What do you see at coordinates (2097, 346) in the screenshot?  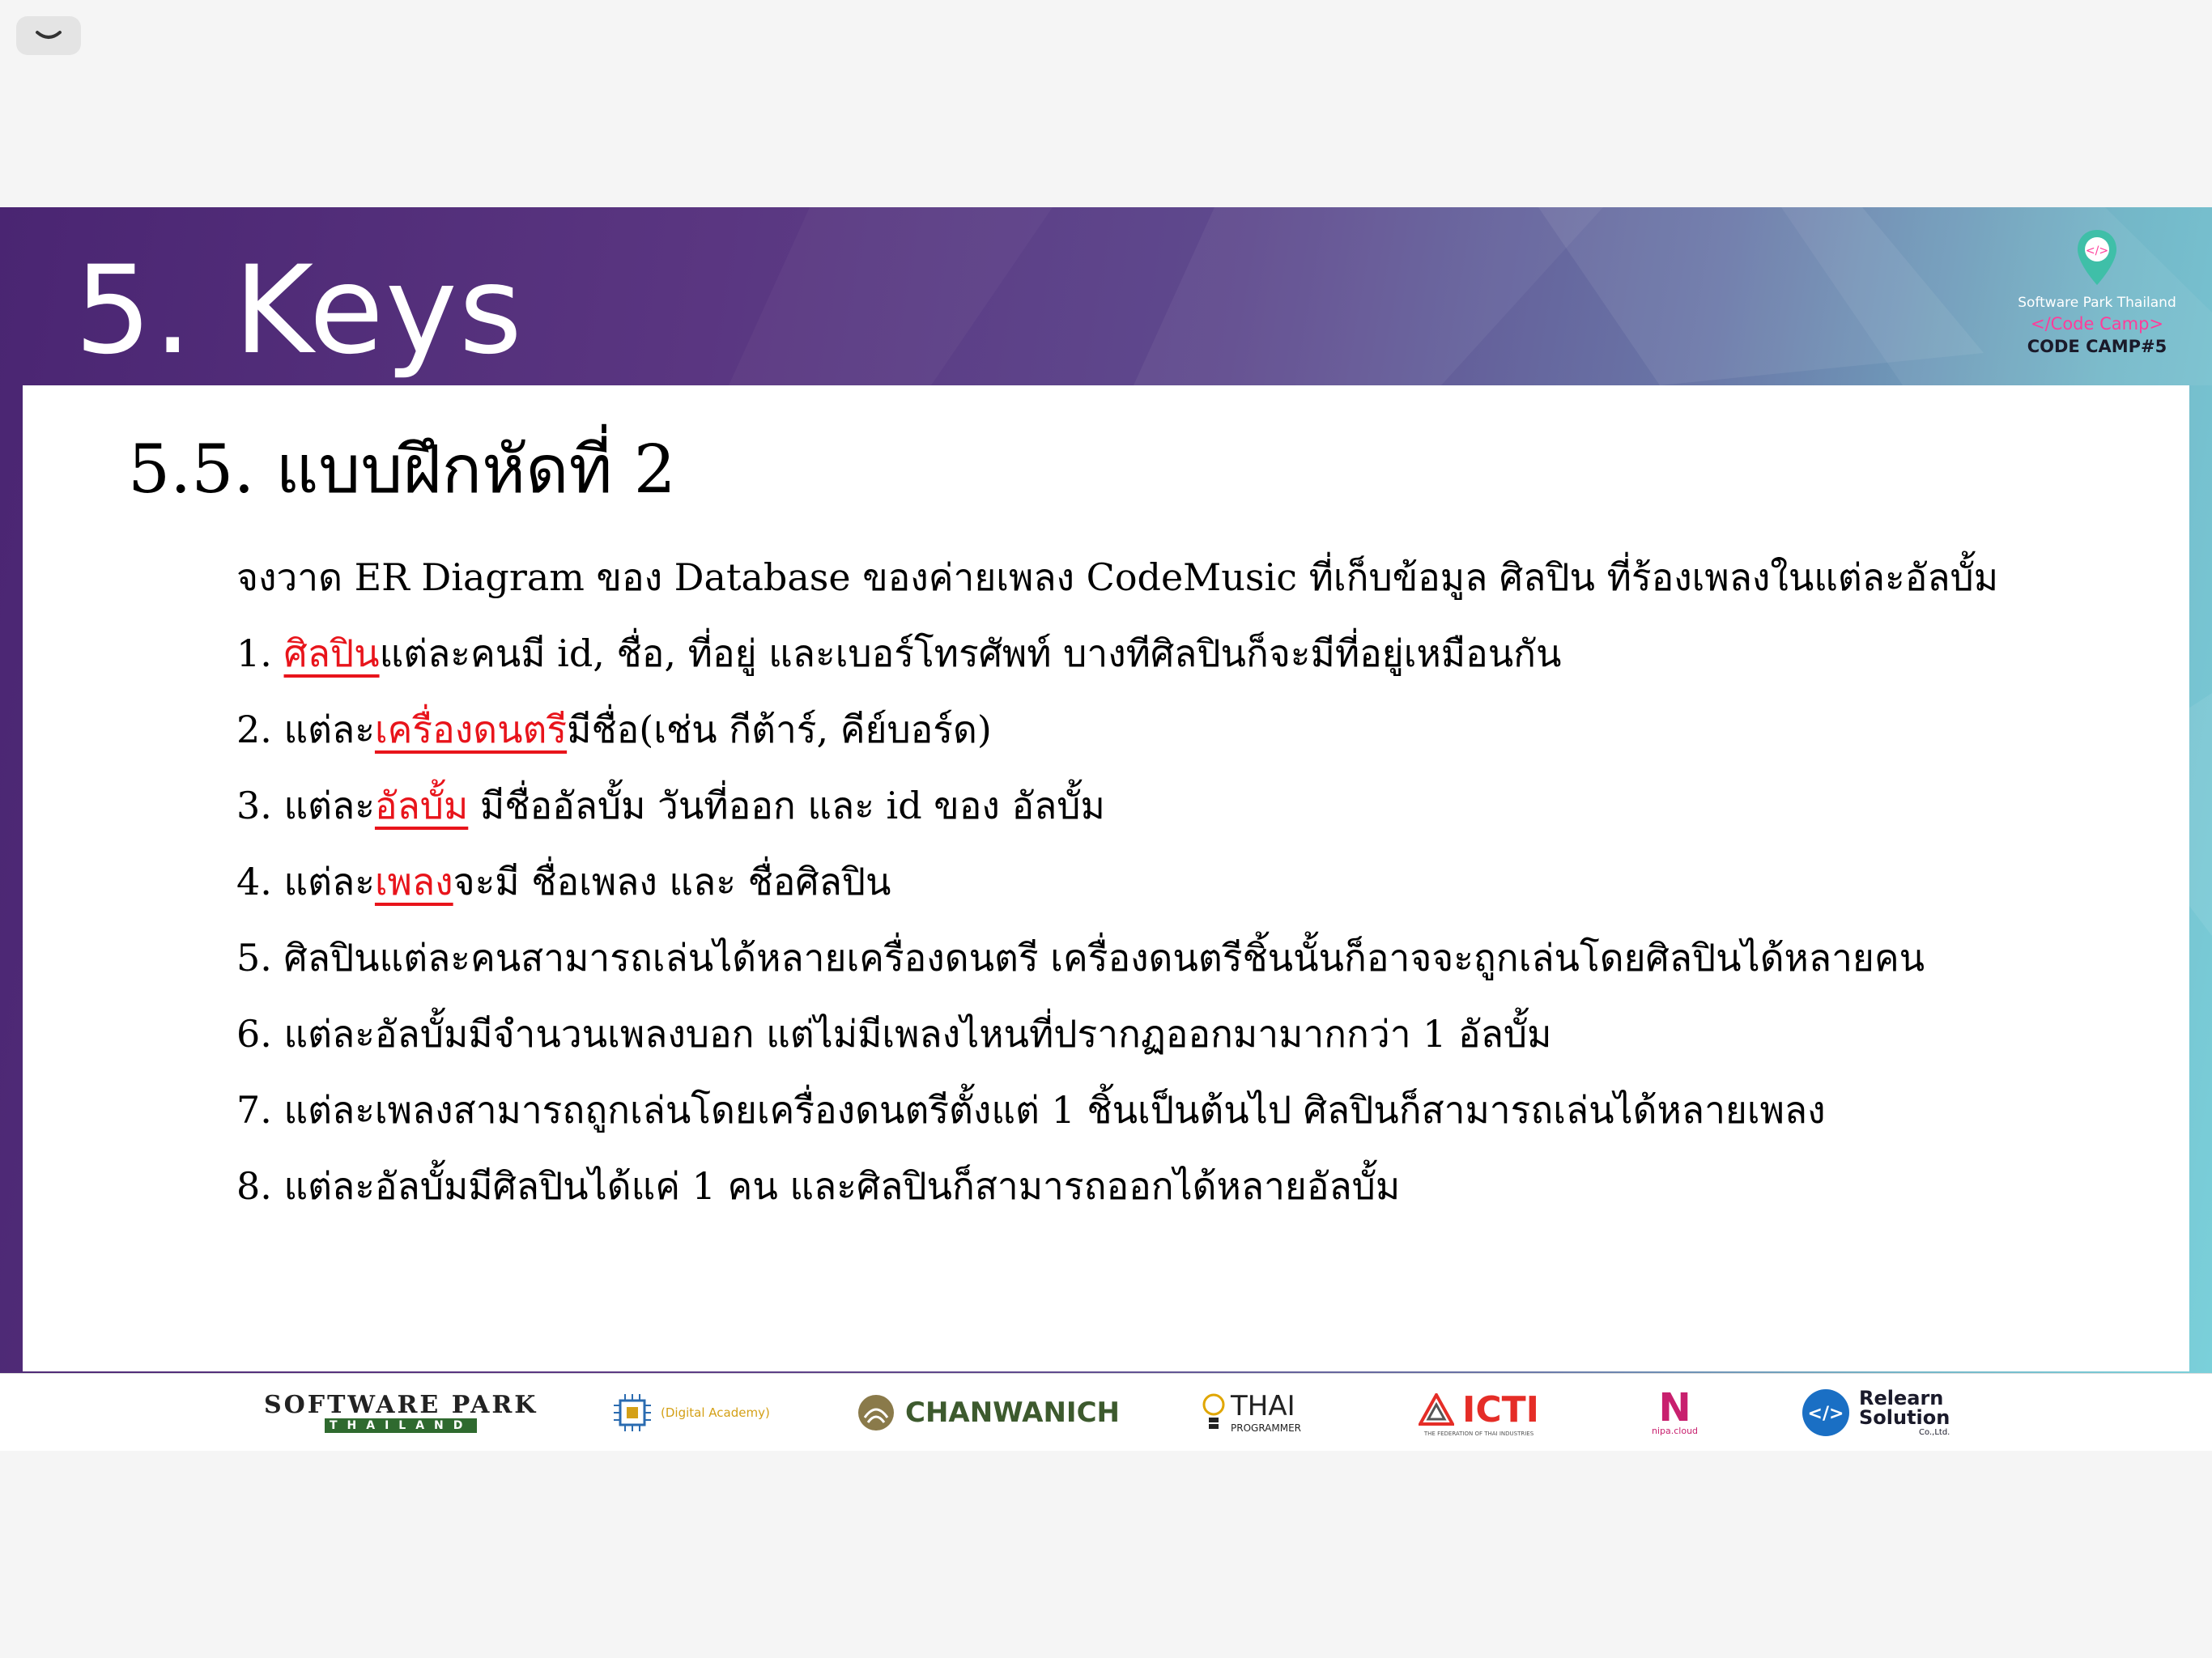 I see `brand-edition: CODE CAMP#5` at bounding box center [2097, 346].